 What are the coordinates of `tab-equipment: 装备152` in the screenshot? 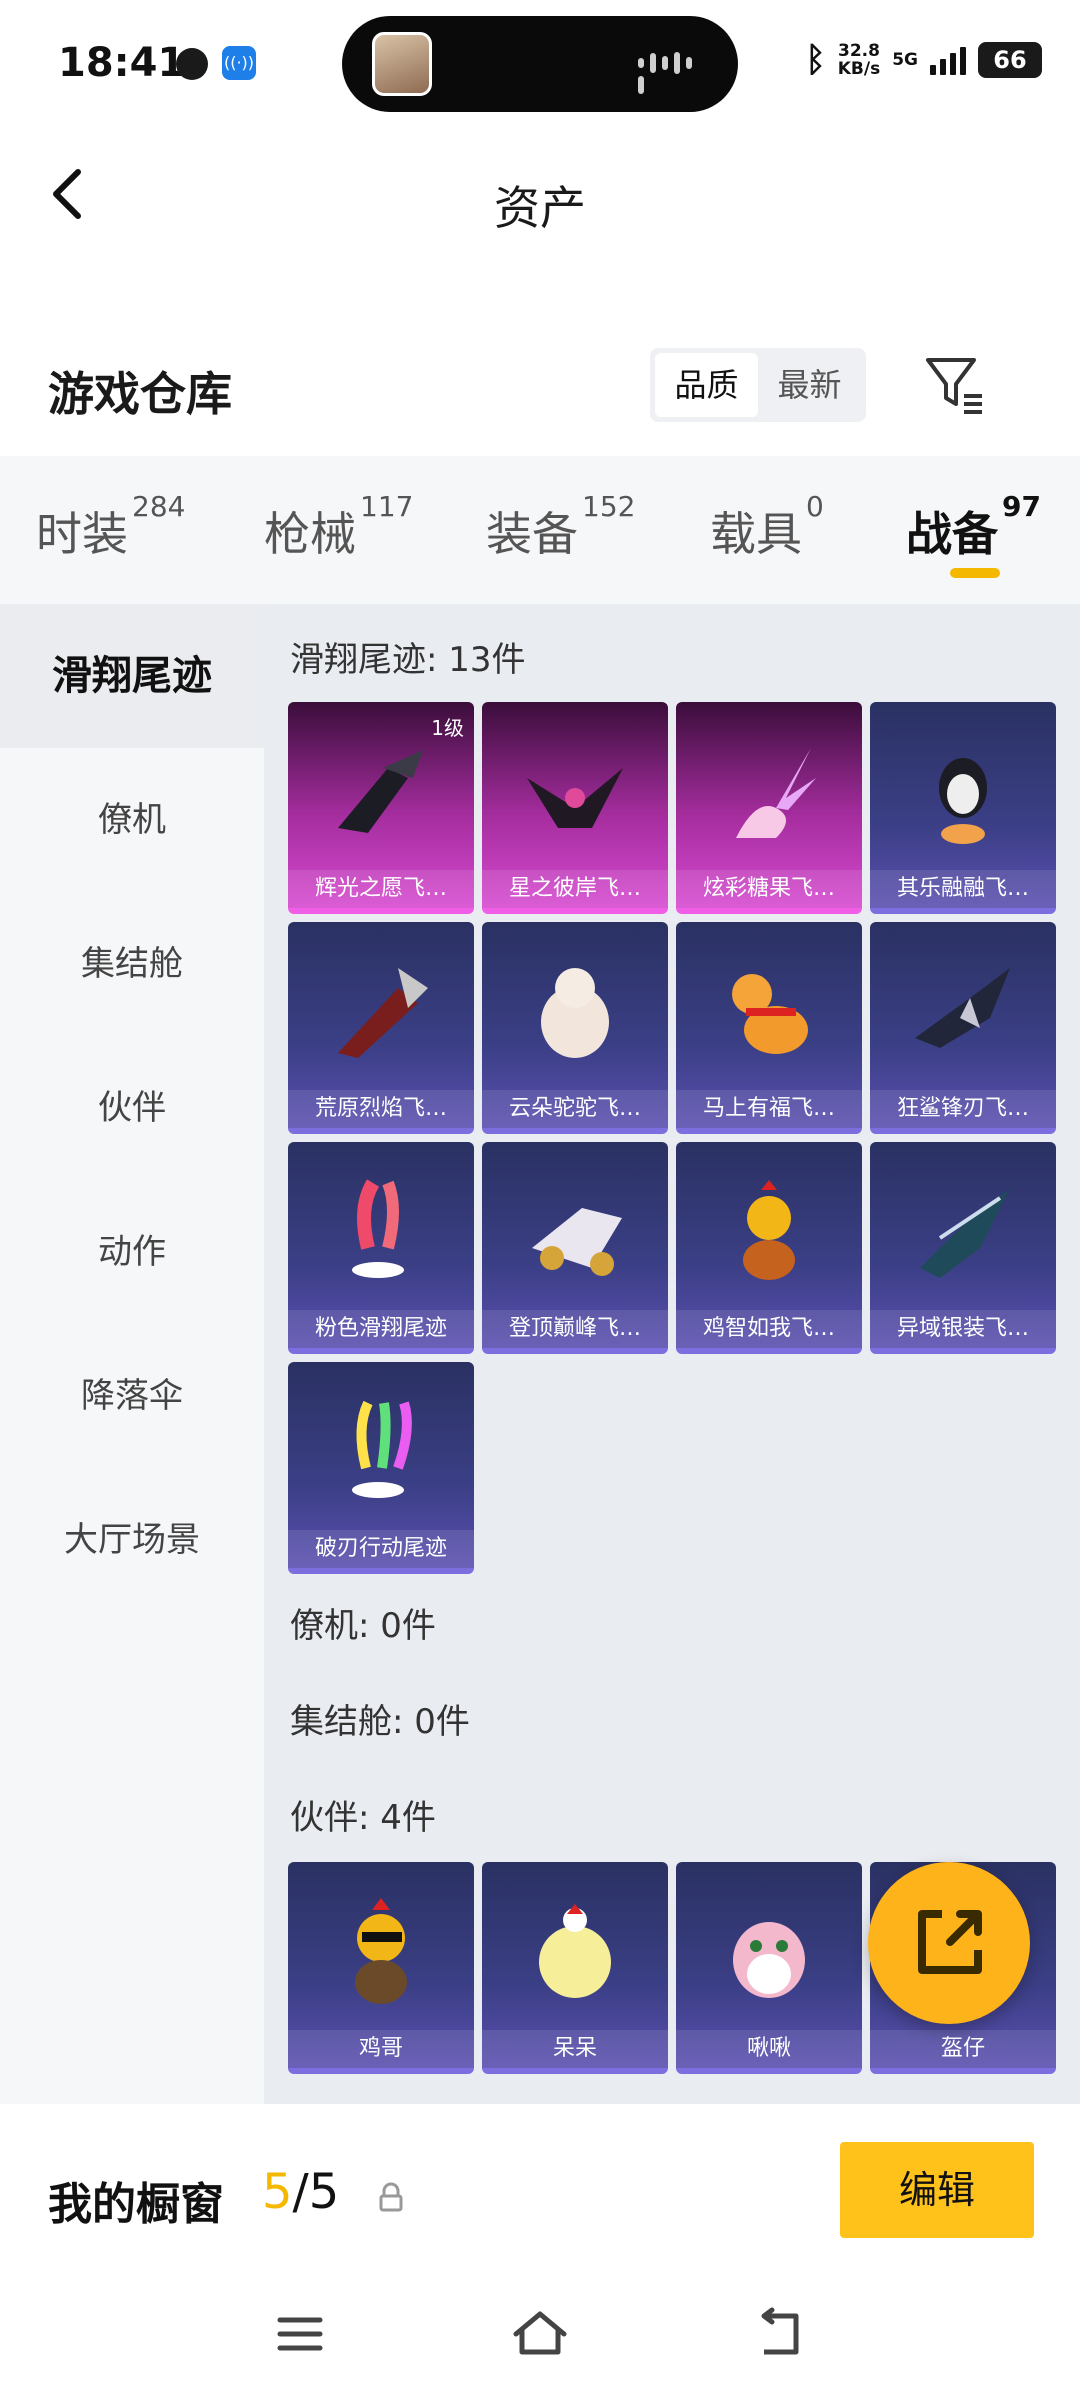 It's located at (560, 527).